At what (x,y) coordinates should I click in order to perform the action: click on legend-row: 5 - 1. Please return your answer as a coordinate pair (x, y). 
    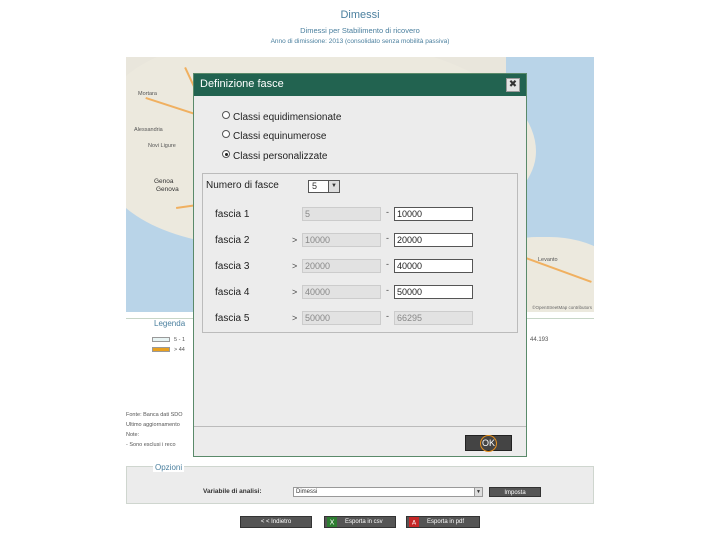
    Looking at the image, I should click on (168, 340).